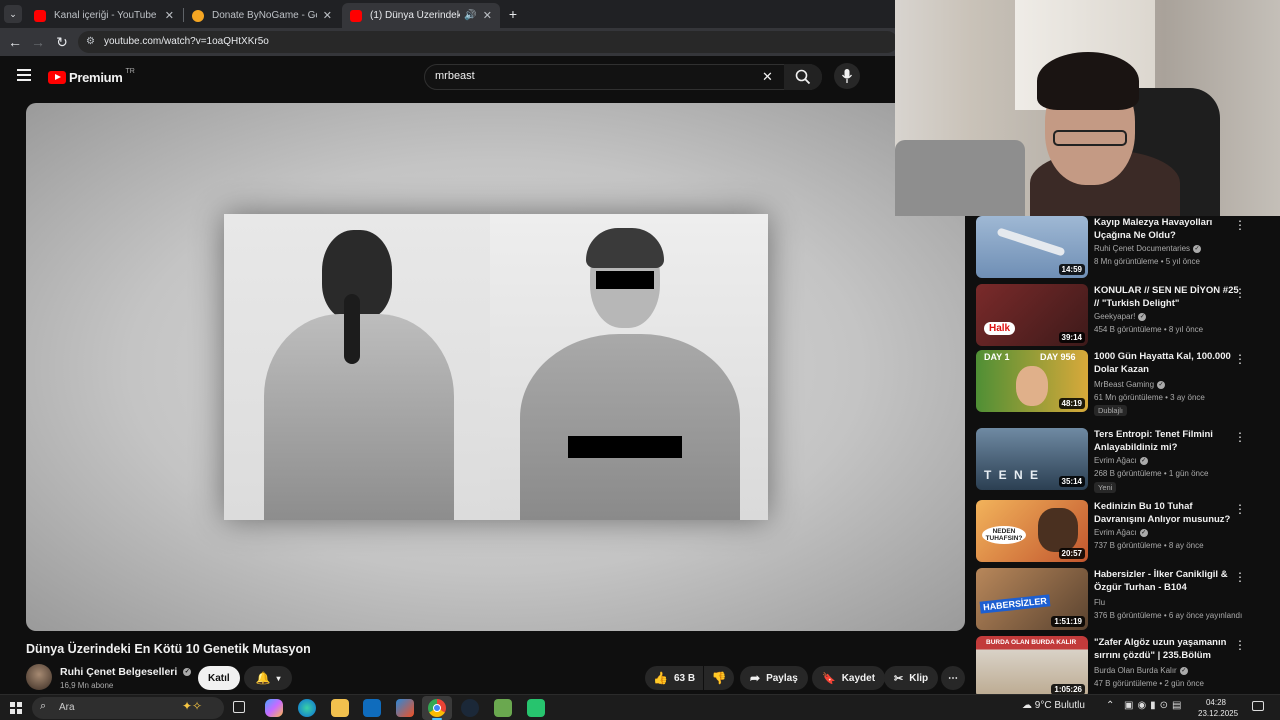 The height and width of the screenshot is (720, 1280). I want to click on clip-button: ✂ Klip, so click(911, 678).